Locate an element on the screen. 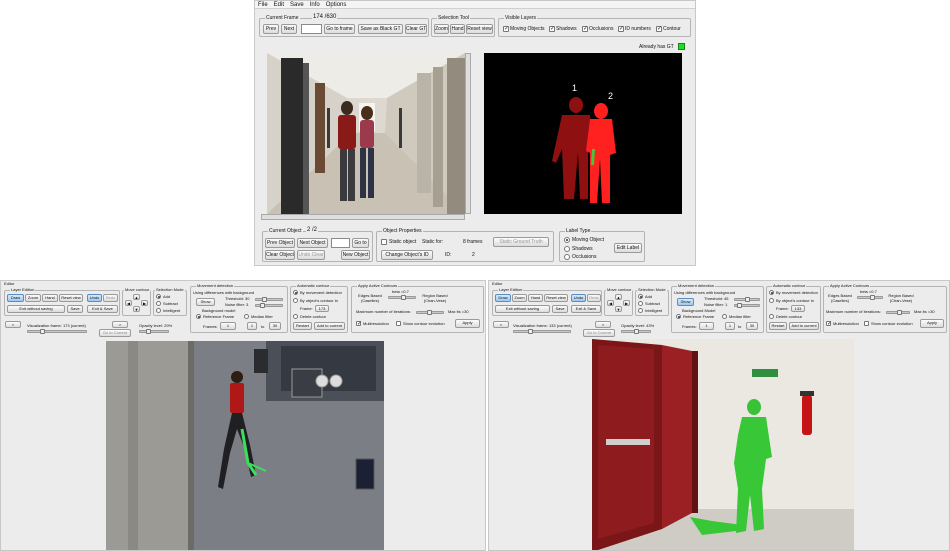 The width and height of the screenshot is (950, 551). exit-without-saving-button: Exit without saving is located at coordinates (36, 309).